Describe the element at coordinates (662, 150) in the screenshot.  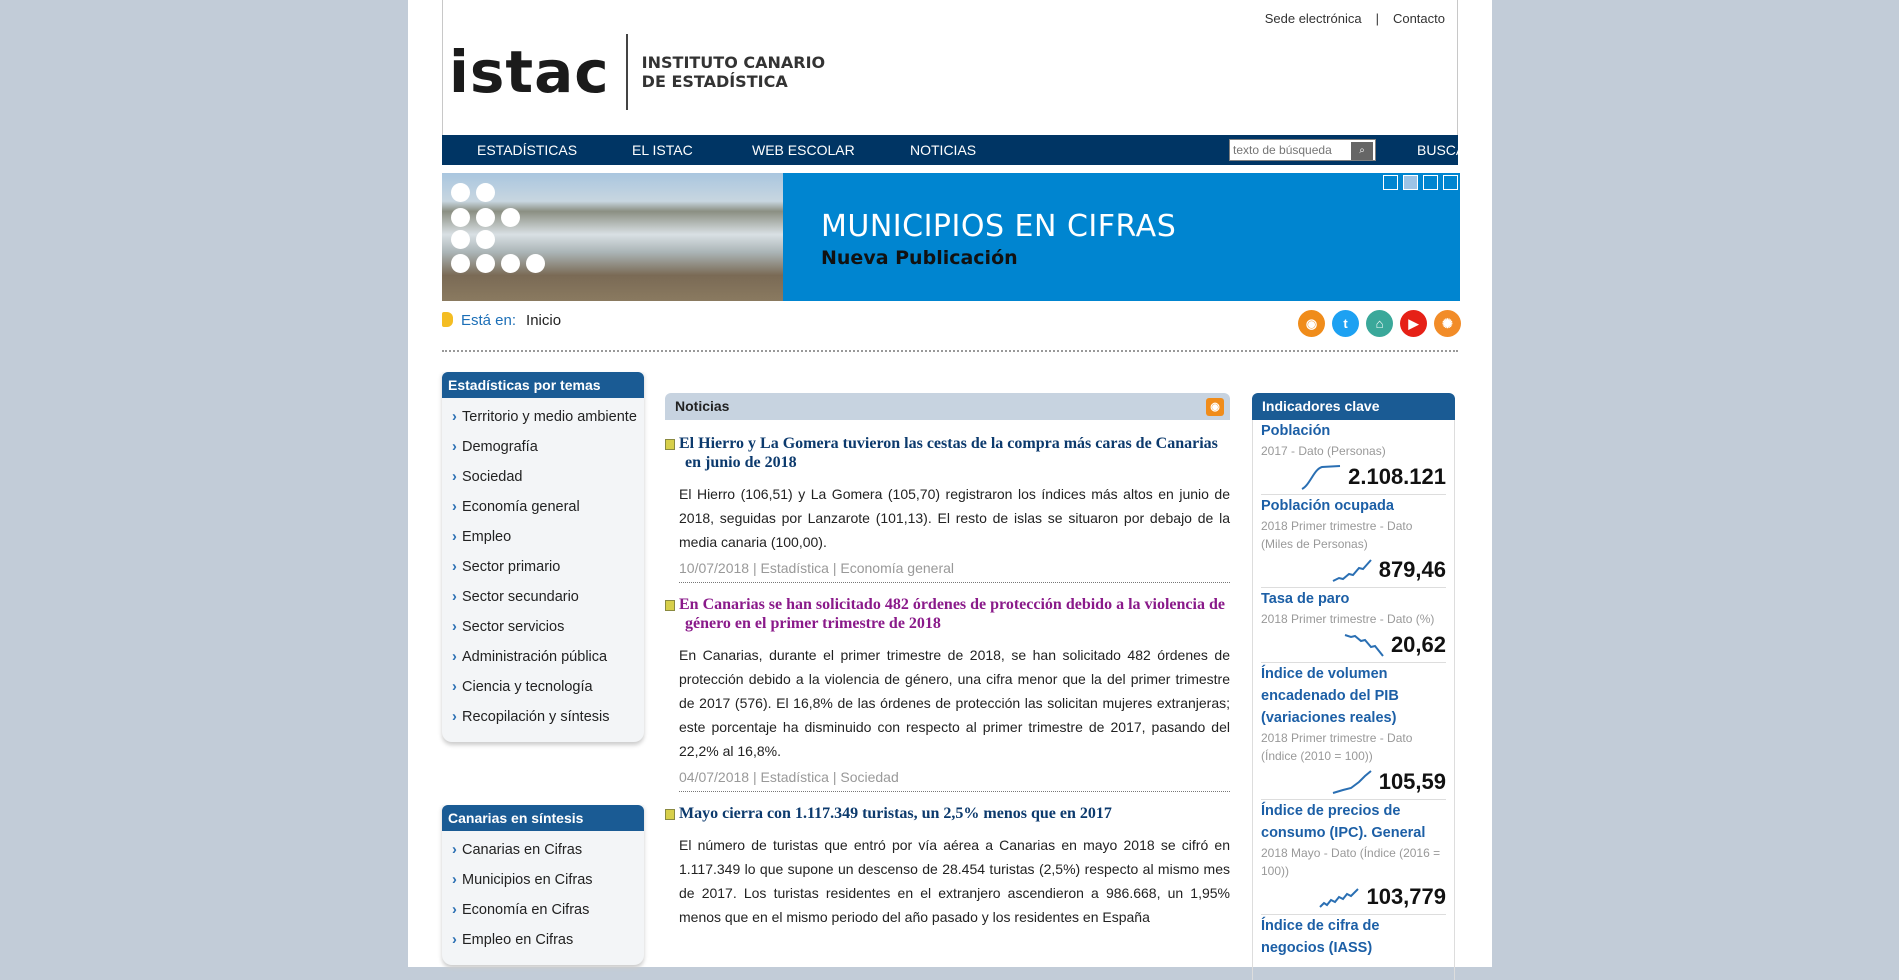
I see `nav-el-istac: EL ISTAC` at that location.